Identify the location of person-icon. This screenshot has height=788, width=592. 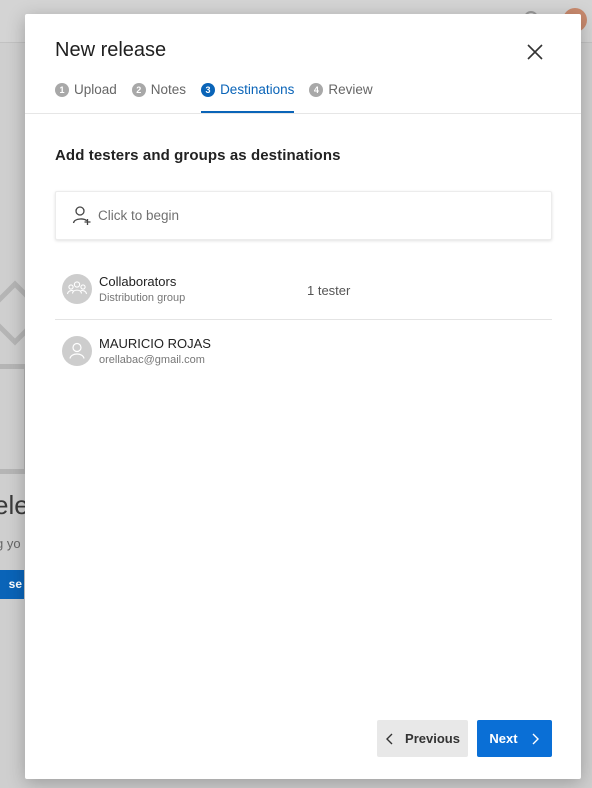
(77, 350).